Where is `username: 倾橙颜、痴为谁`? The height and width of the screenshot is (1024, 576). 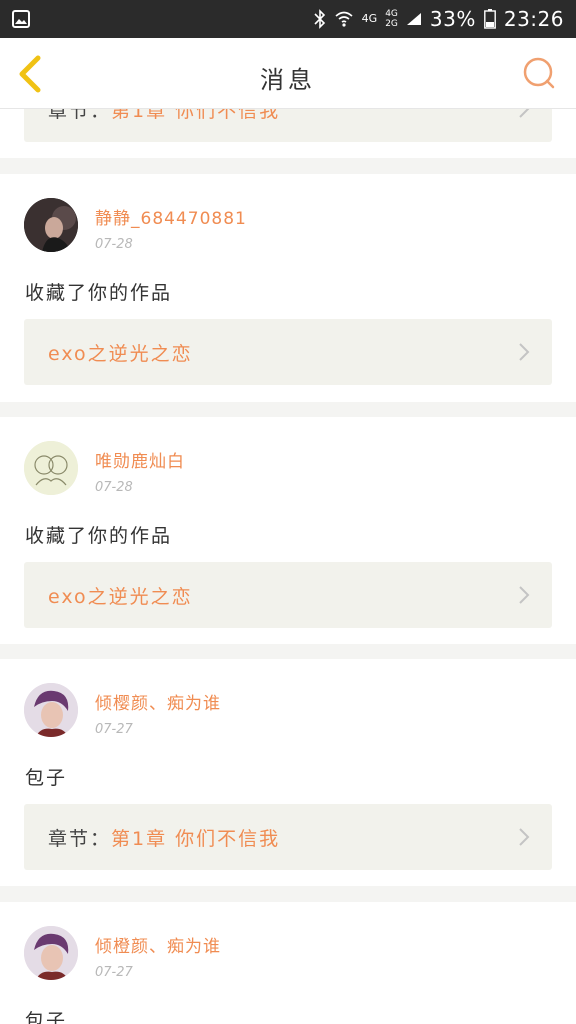 username: 倾橙颜、痴为谁 is located at coordinates (158, 944).